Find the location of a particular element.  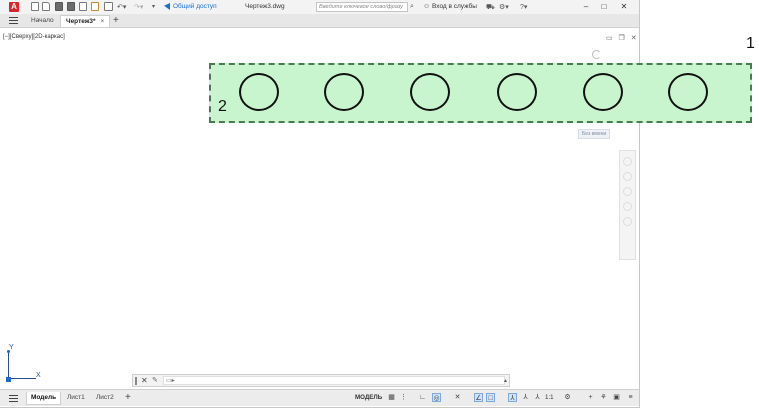

share-file-icon is located at coordinates (83, 6).